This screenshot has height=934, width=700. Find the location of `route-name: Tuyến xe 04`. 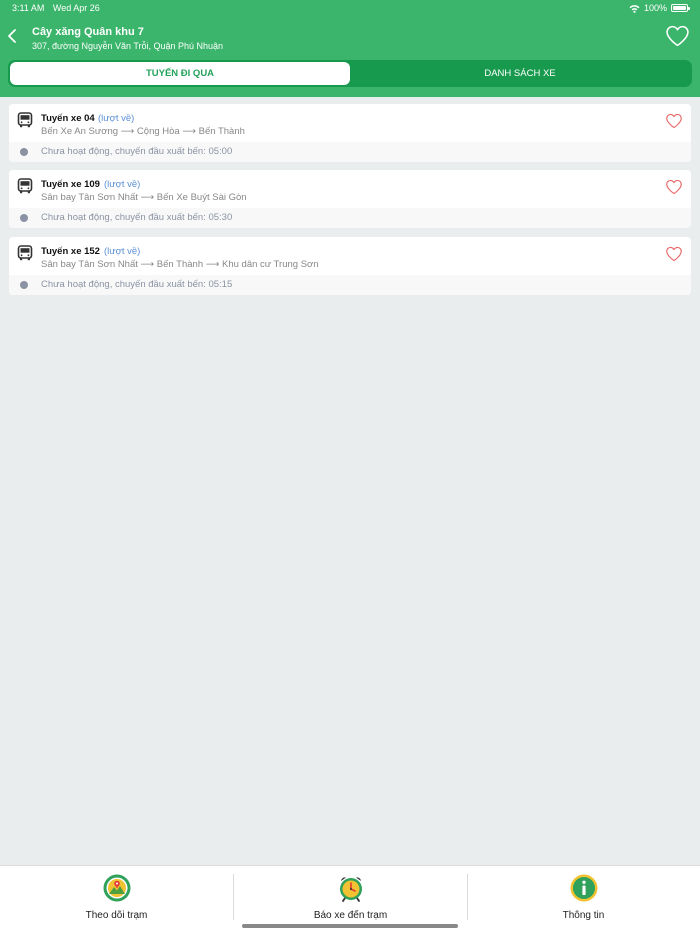

route-name: Tuyến xe 04 is located at coordinates (68, 118).